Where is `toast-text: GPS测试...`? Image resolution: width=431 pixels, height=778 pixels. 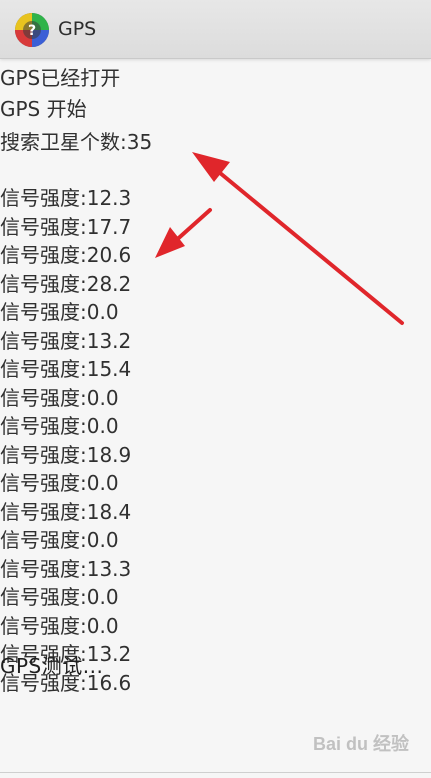
toast-text: GPS测试... is located at coordinates (52, 666).